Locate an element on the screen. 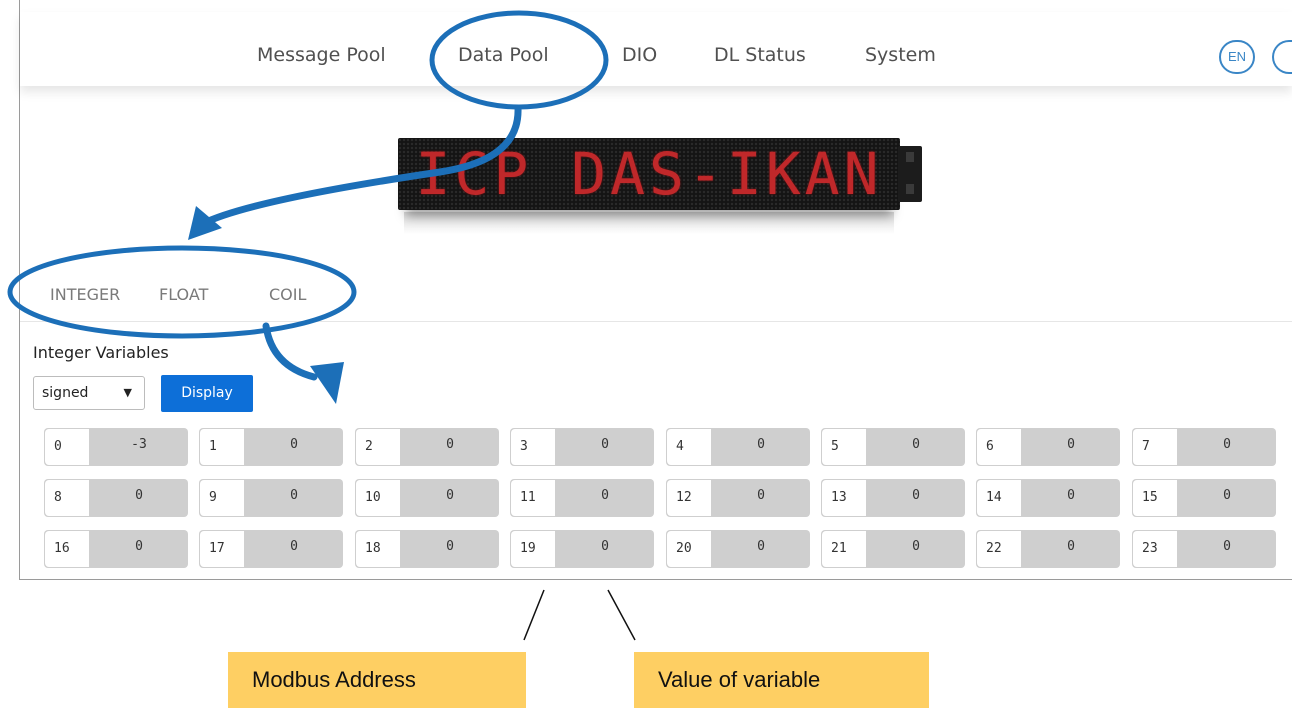 The width and height of the screenshot is (1292, 708). value-of-variable-callout: Value of variable is located at coordinates (781, 680).